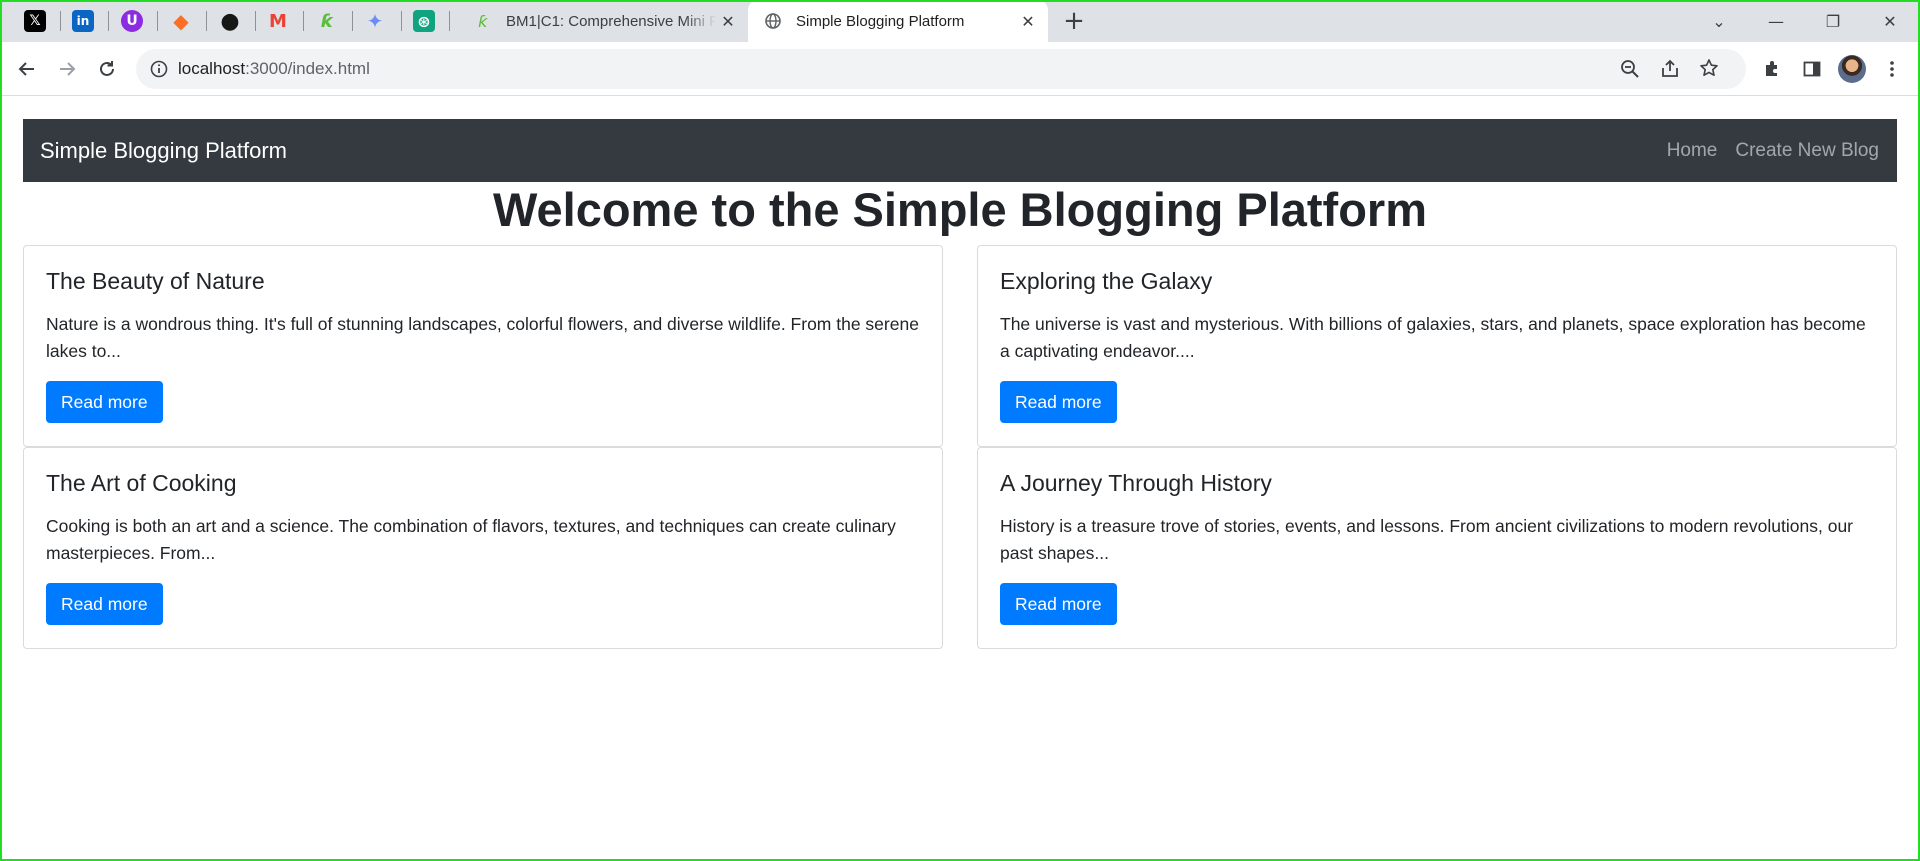  What do you see at coordinates (960, 209) in the screenshot?
I see `page-title: Welcome to the Simple Blogging Platform` at bounding box center [960, 209].